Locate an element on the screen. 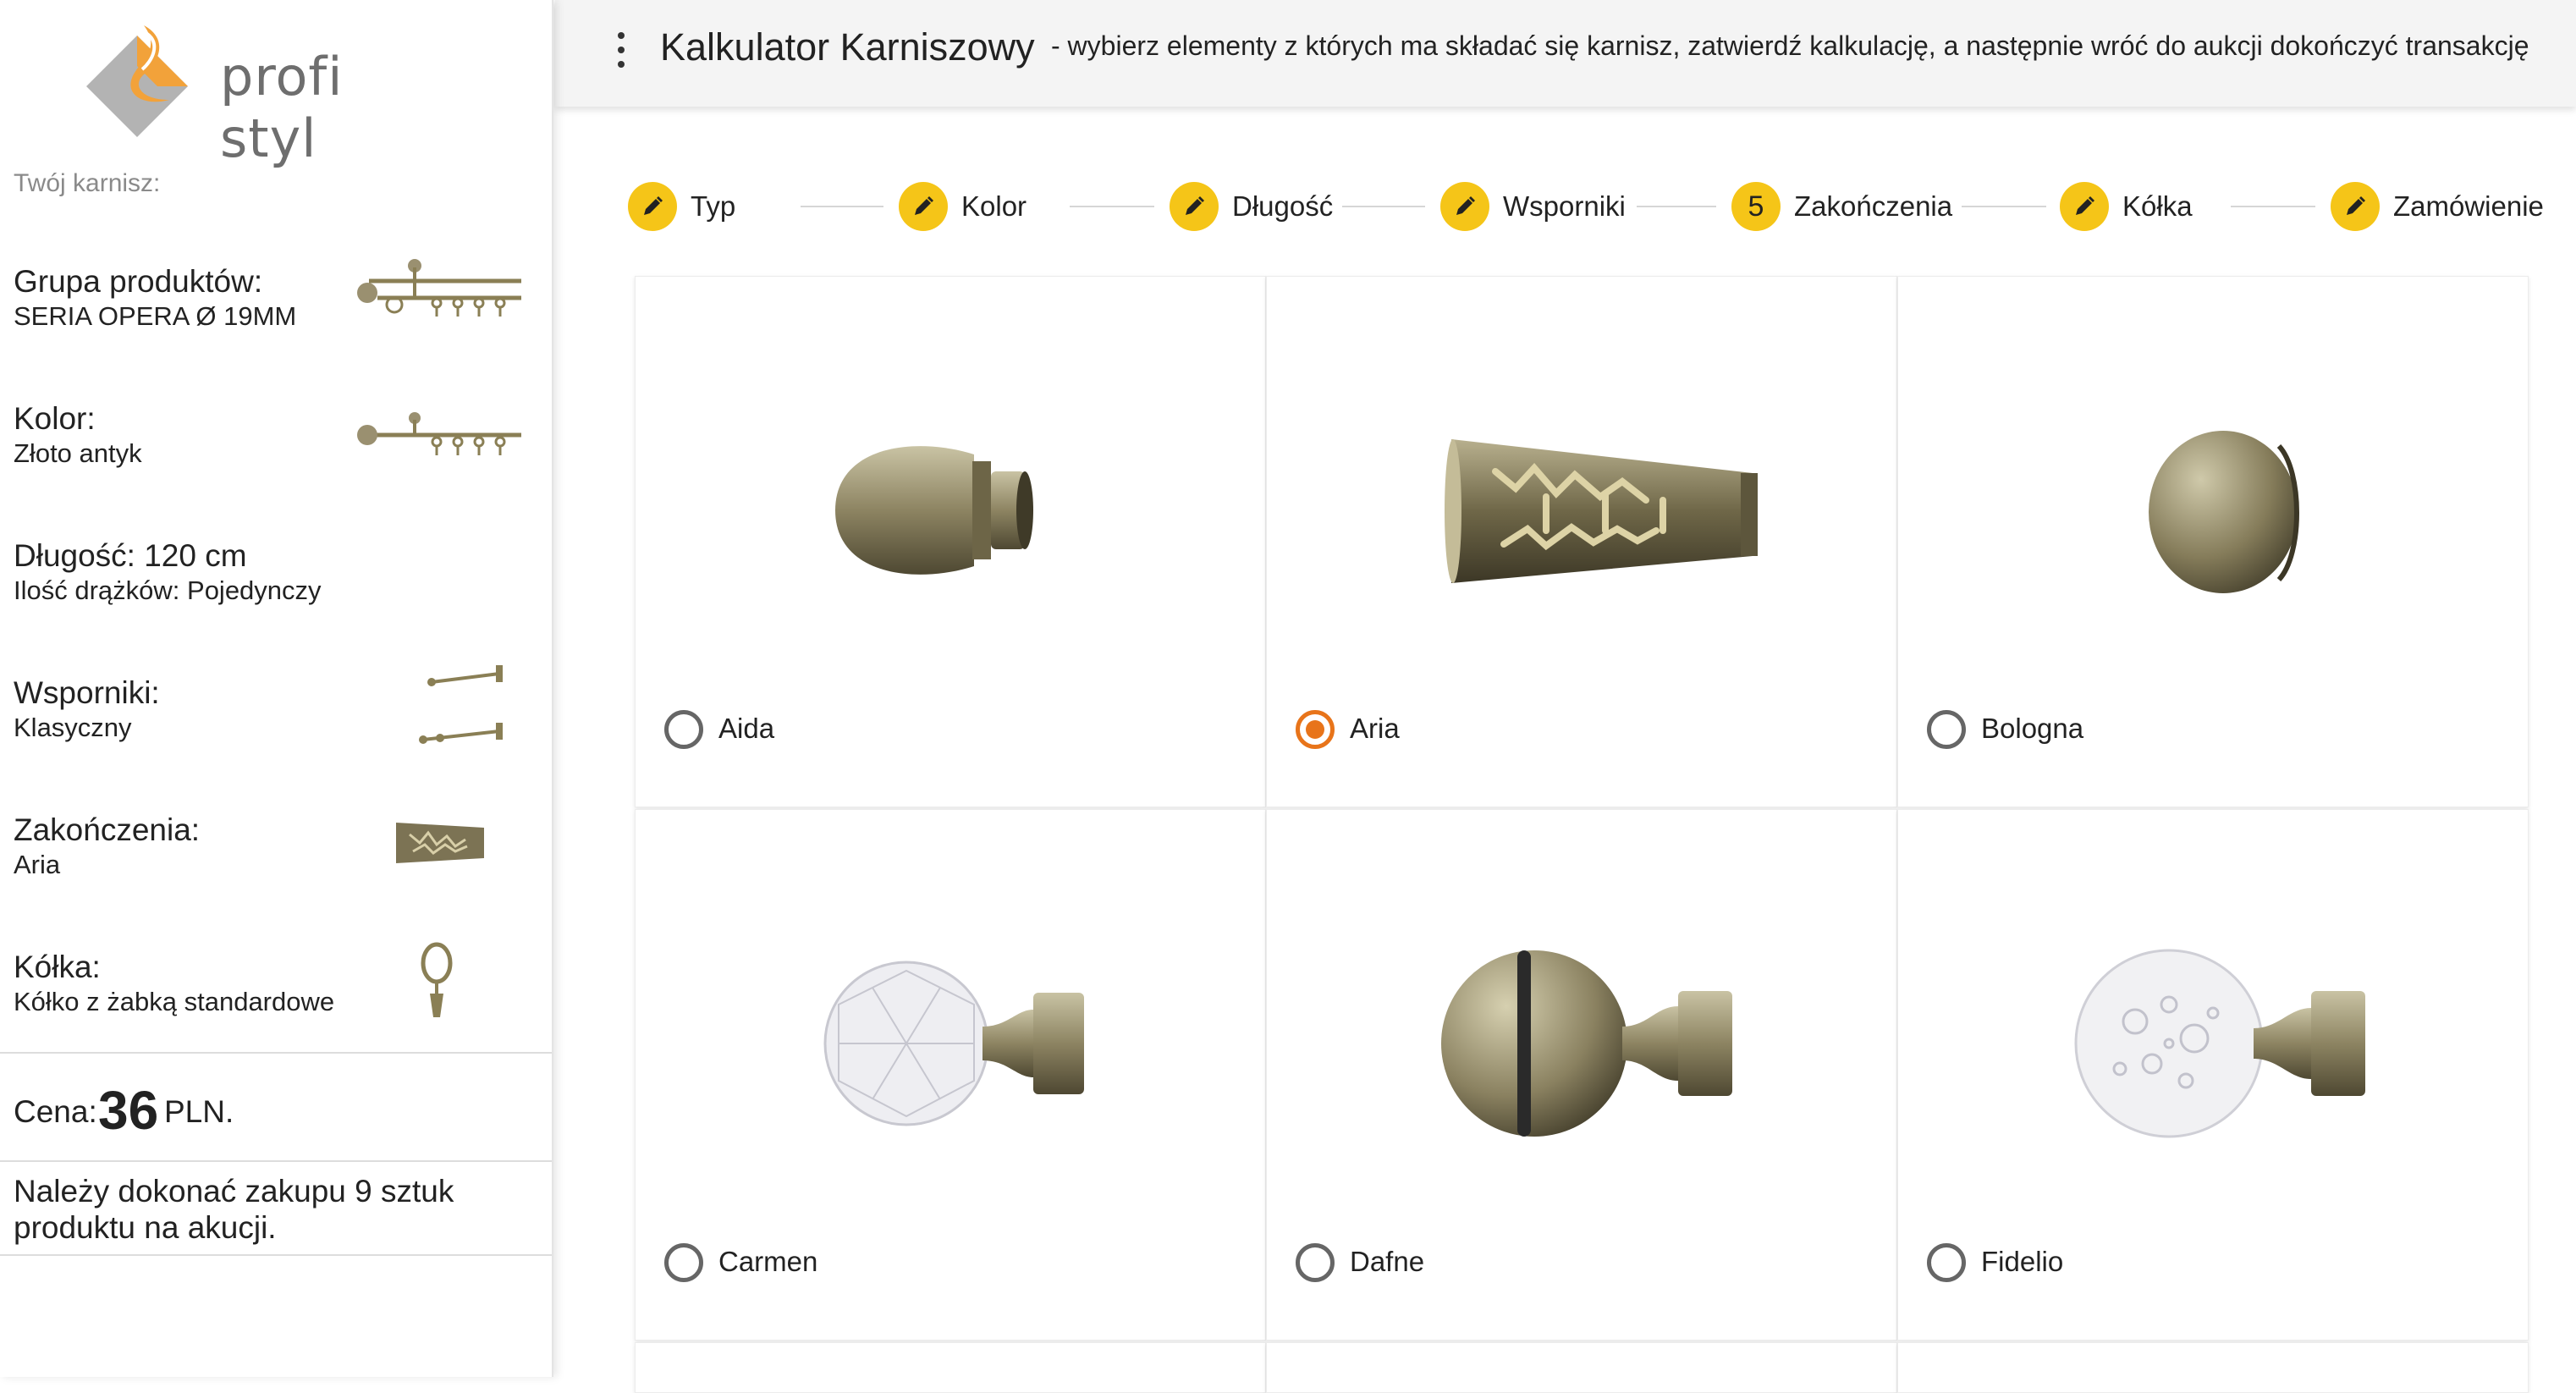 The image size is (2576, 1393). option-label: Aria is located at coordinates (1375, 728).